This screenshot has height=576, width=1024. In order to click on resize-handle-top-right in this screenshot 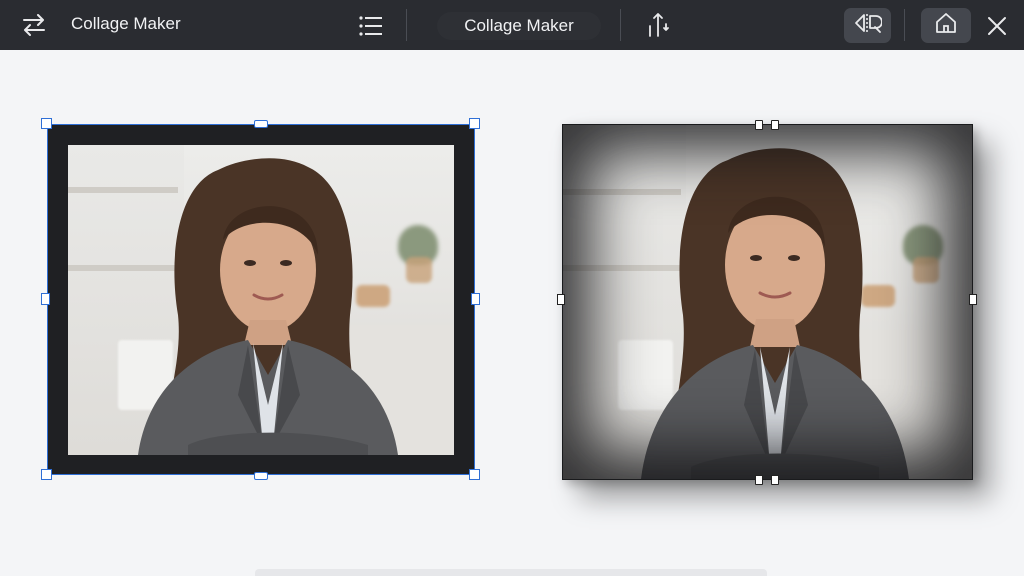, I will do `click(474, 123)`.